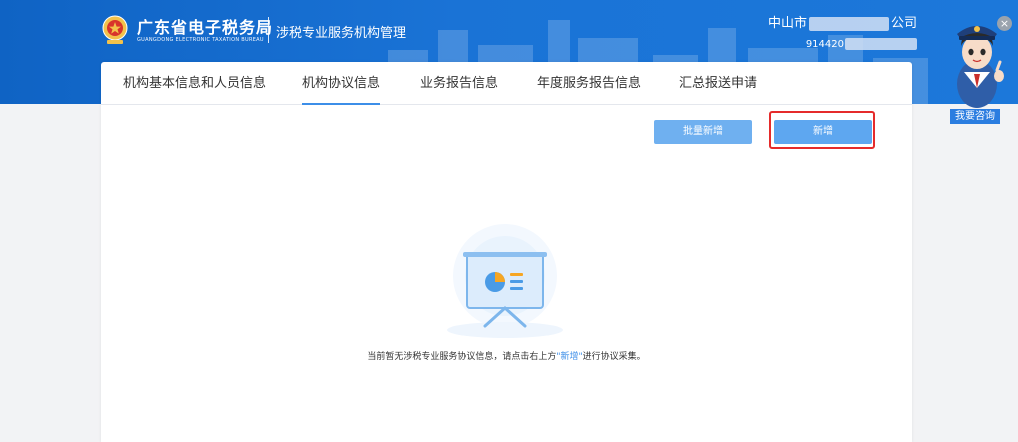  What do you see at coordinates (975, 116) in the screenshot?
I see `assistant-consult-button: 我要咨询` at bounding box center [975, 116].